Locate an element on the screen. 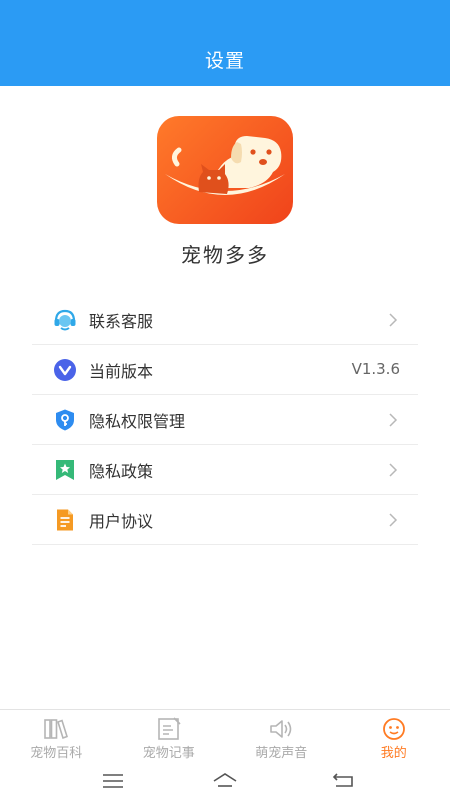 The height and width of the screenshot is (800, 450). version-value: V1.3.6 is located at coordinates (375, 369).